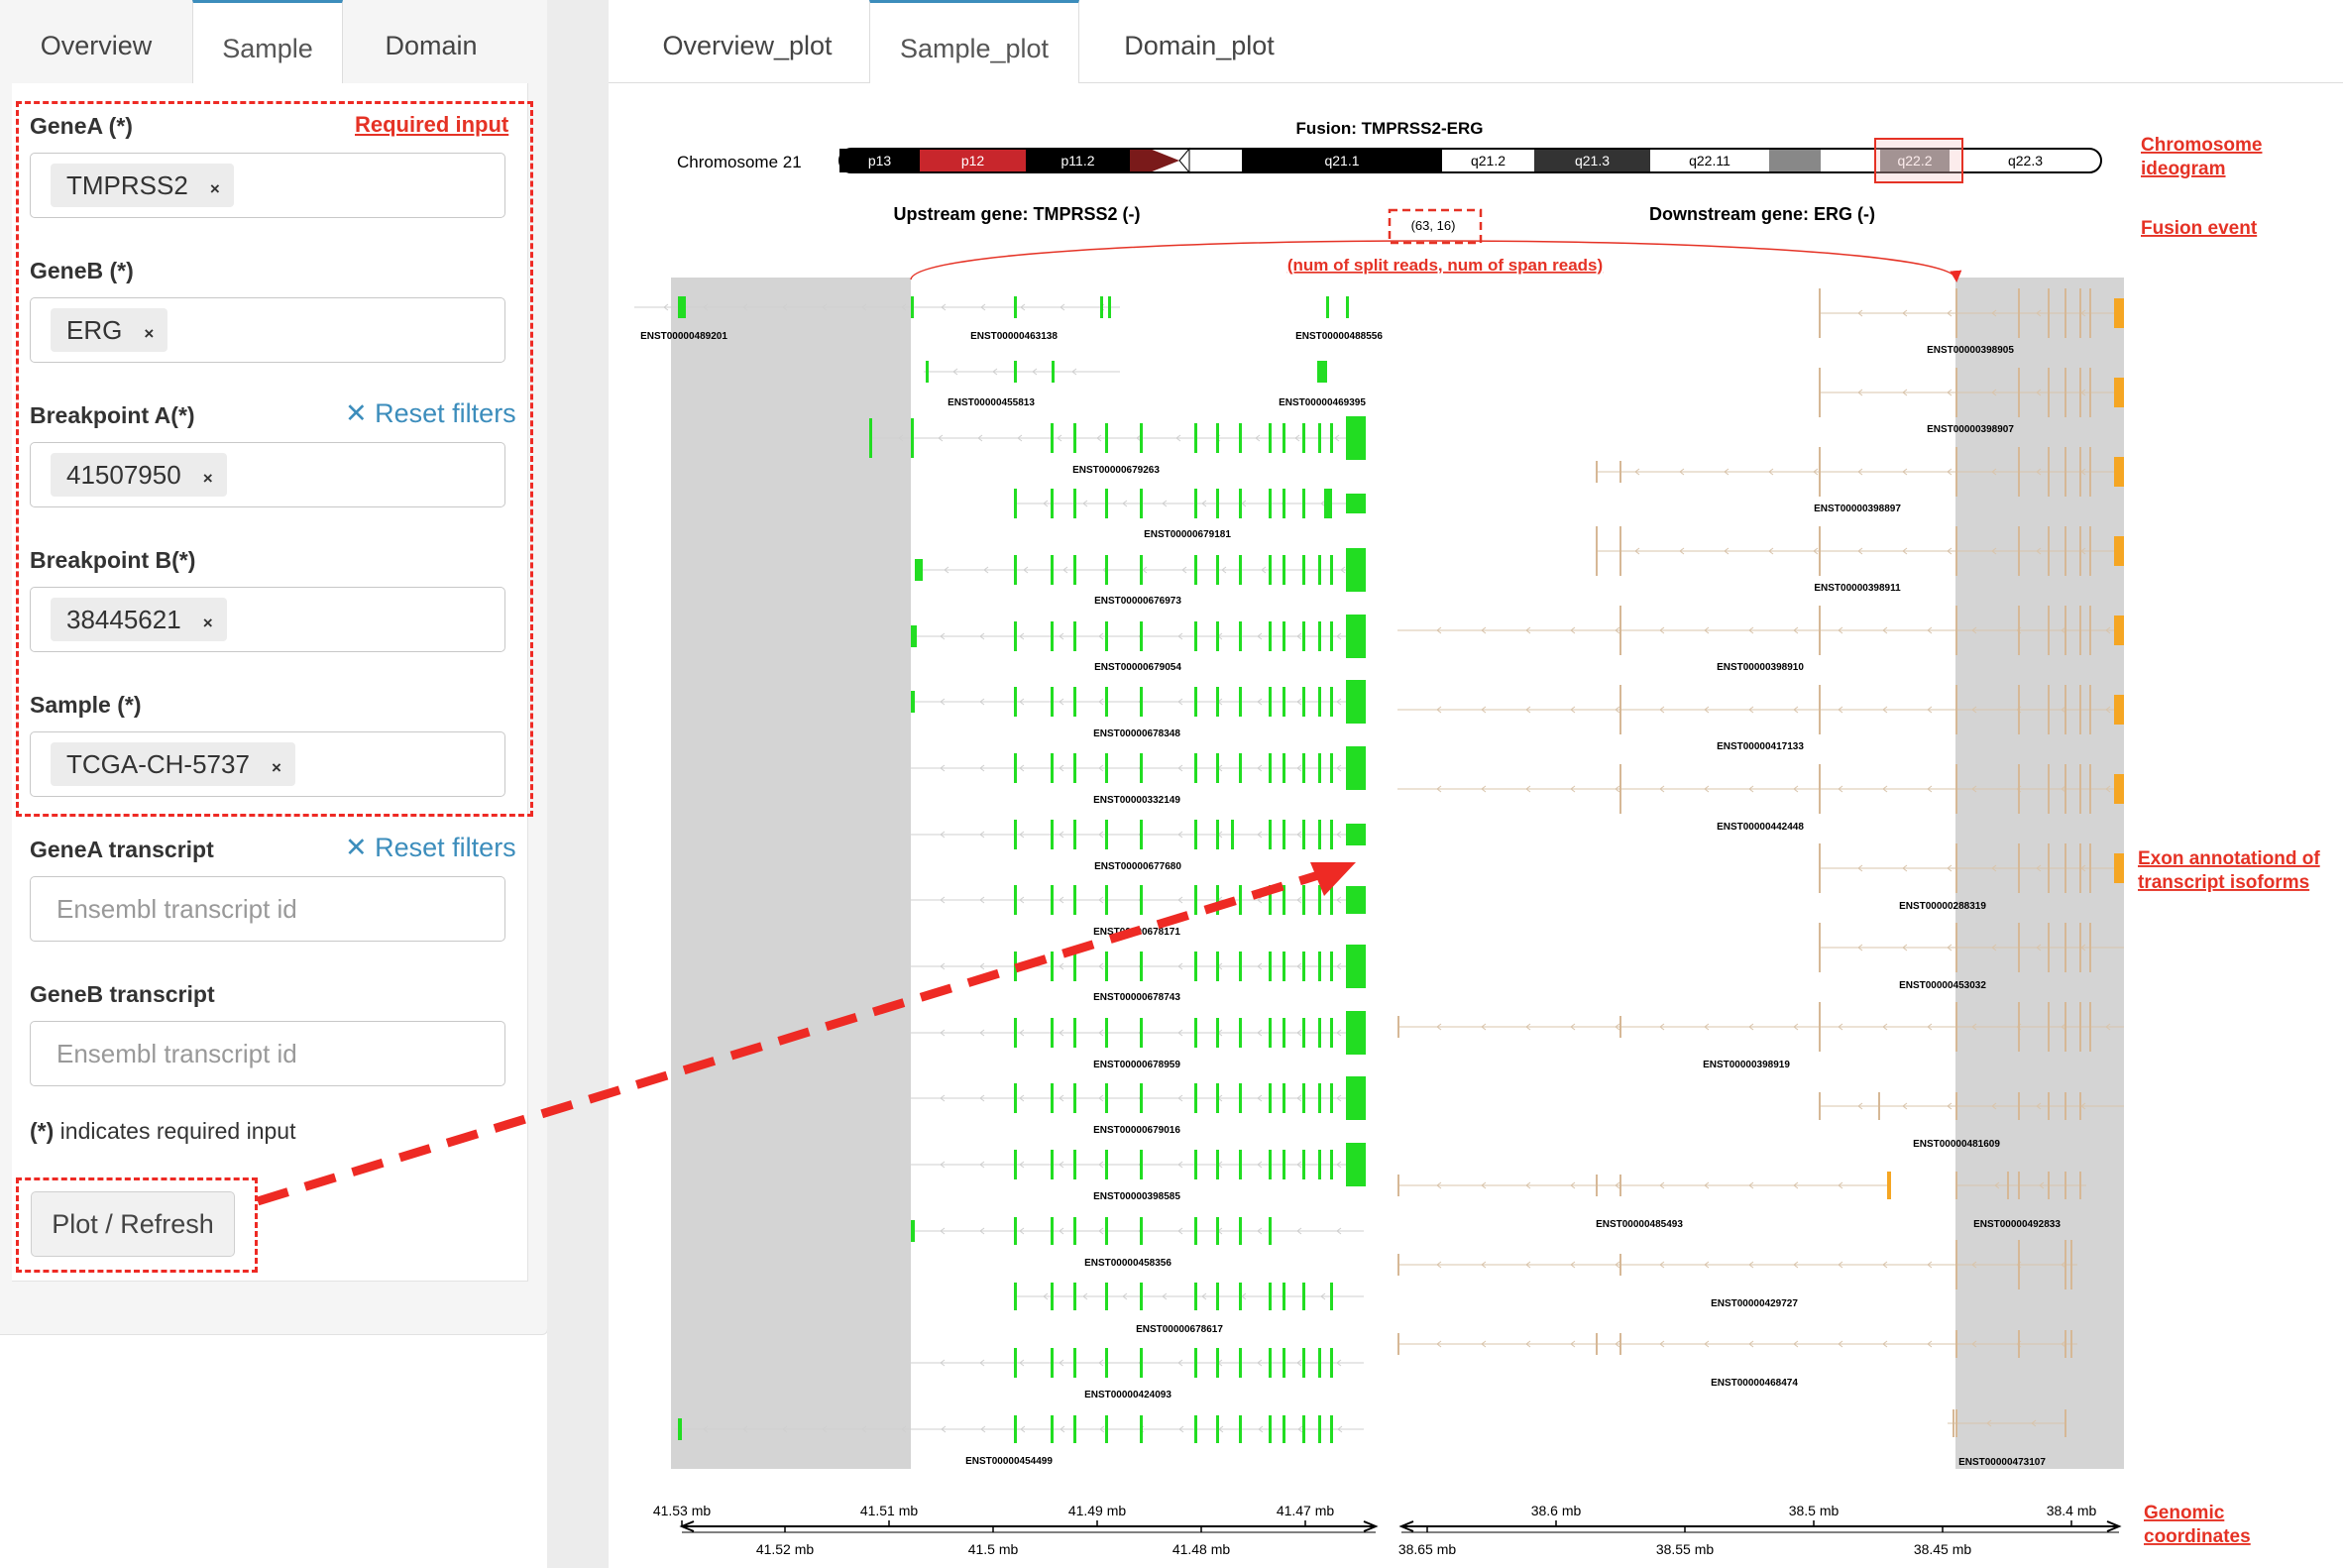 This screenshot has height=1568, width=2343. What do you see at coordinates (2229, 870) in the screenshot?
I see `exon-annotation-annotation: Exon annotationd of transcript isoforms` at bounding box center [2229, 870].